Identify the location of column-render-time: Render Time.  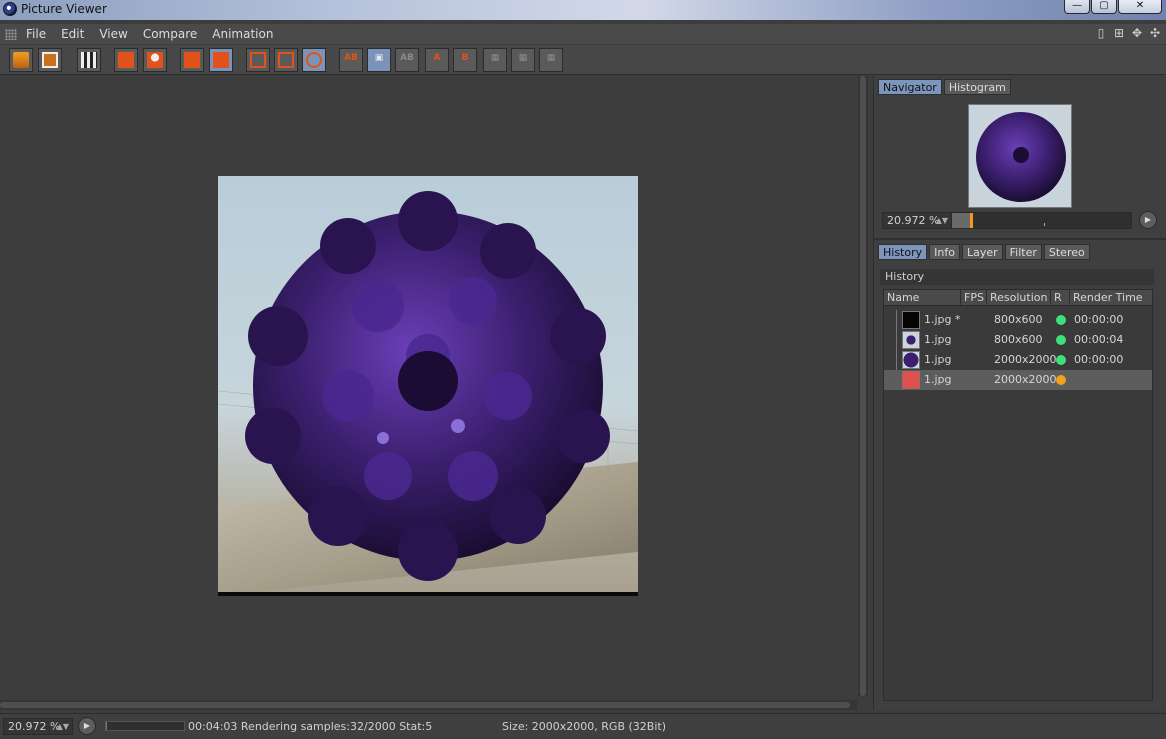
(1111, 298).